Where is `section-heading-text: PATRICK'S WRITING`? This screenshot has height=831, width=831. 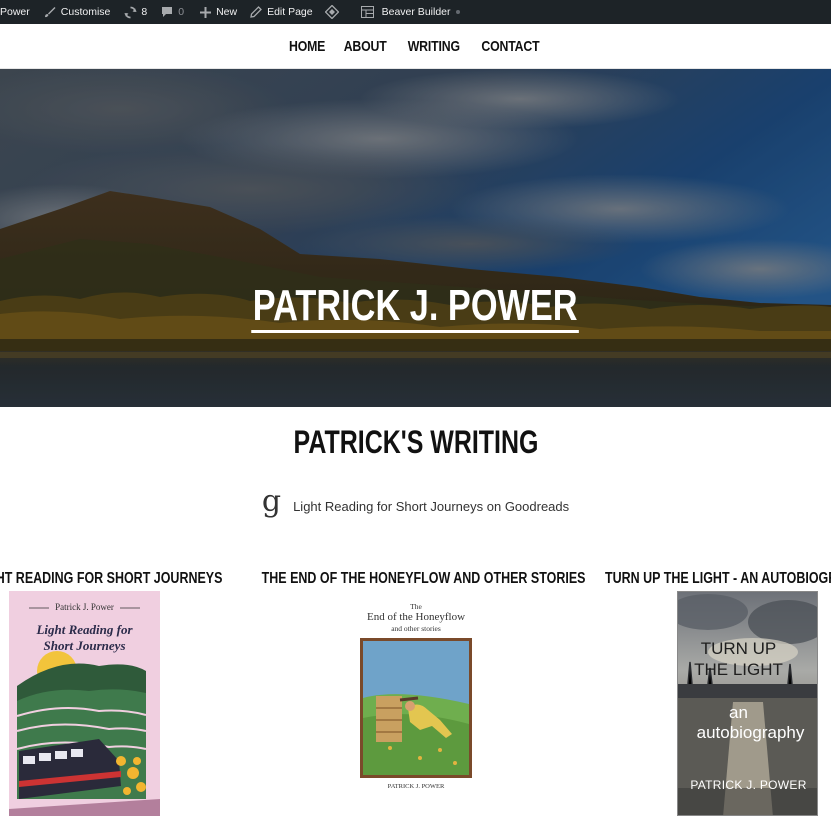 section-heading-text: PATRICK'S WRITING is located at coordinates (415, 442).